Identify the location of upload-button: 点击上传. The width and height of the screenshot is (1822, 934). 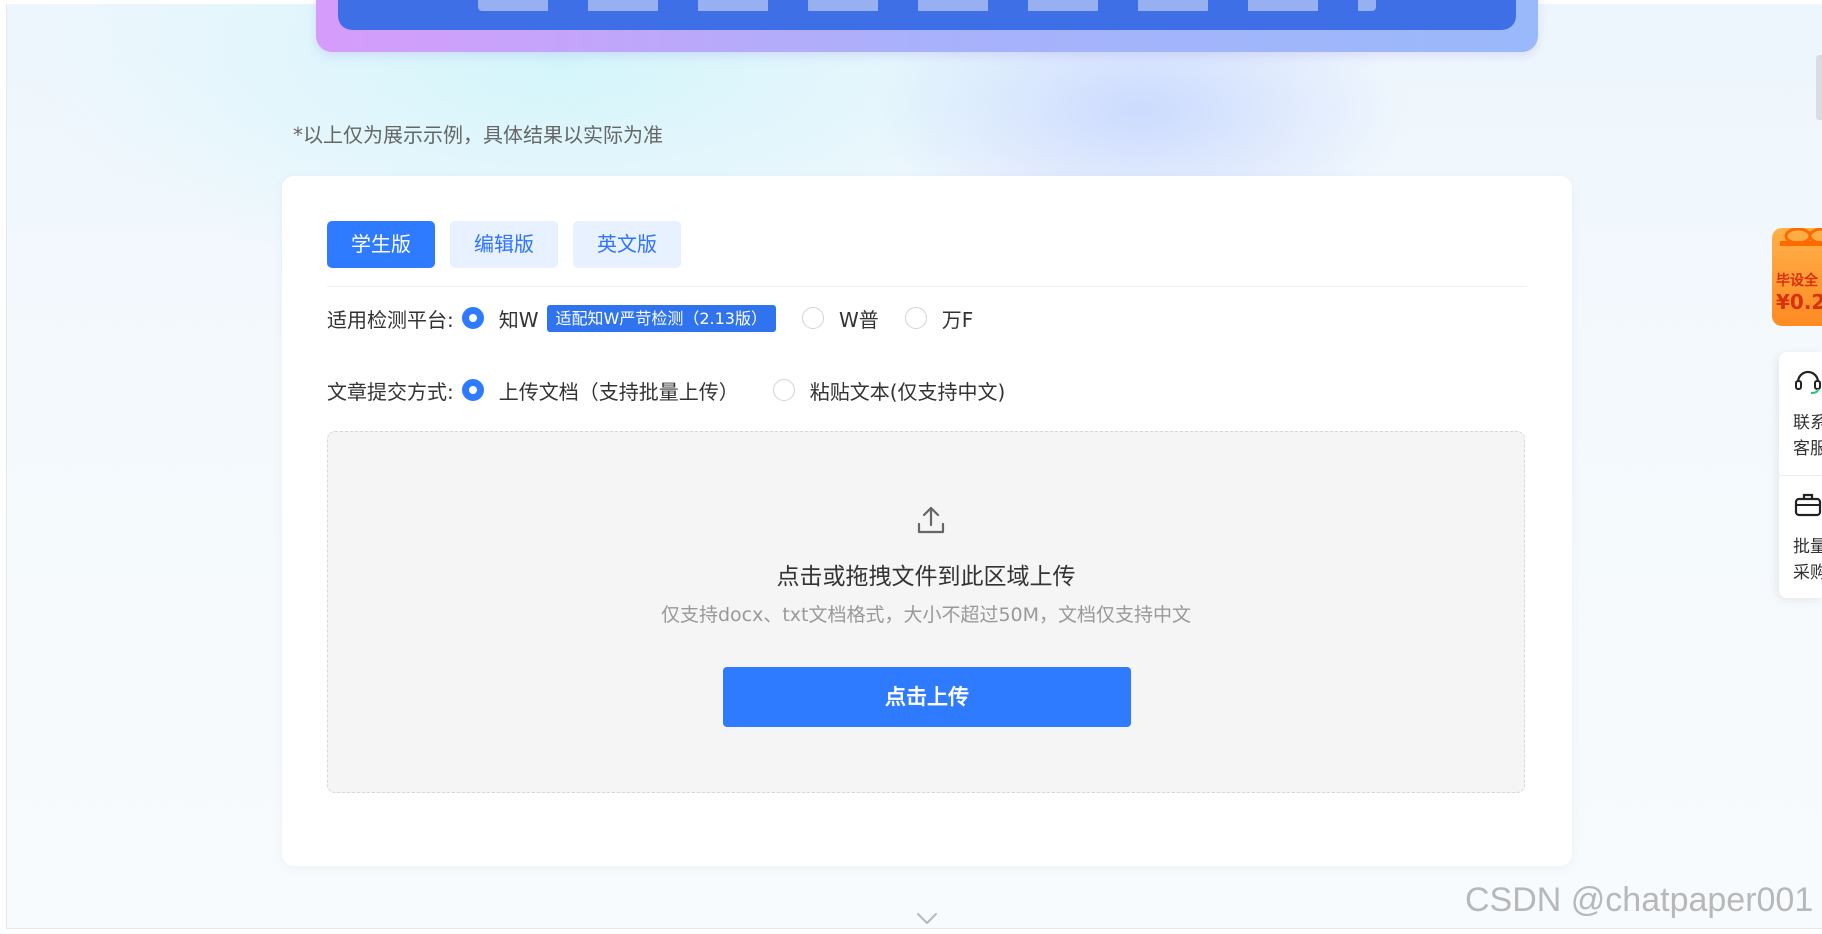
(927, 697).